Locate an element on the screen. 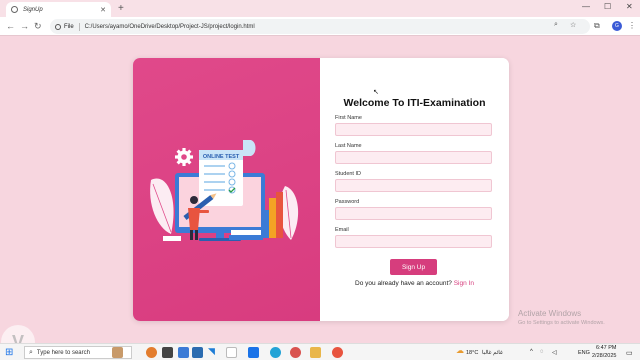 The height and width of the screenshot is (360, 640). password-input is located at coordinates (413, 213).